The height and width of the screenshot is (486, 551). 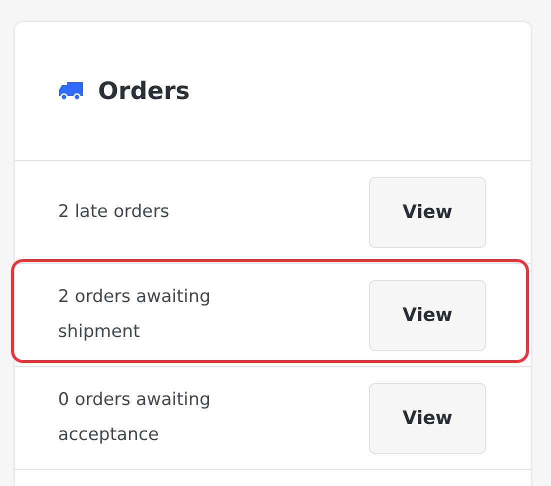 What do you see at coordinates (114, 212) in the screenshot?
I see `order-status-text: 2 late orders` at bounding box center [114, 212].